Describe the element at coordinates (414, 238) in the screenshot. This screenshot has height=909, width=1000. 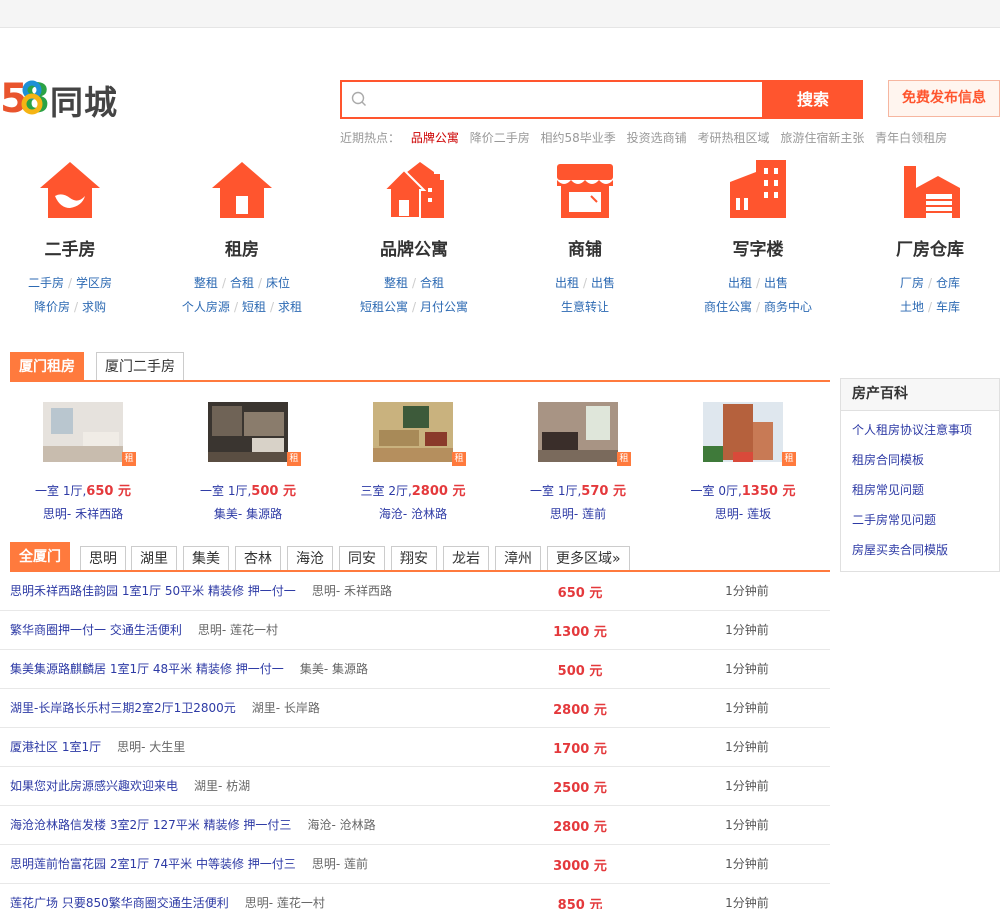
I see `category-brand-apartment: 品牌公寓 整租 / 合租 短租公寓 / 月付公寓` at that location.